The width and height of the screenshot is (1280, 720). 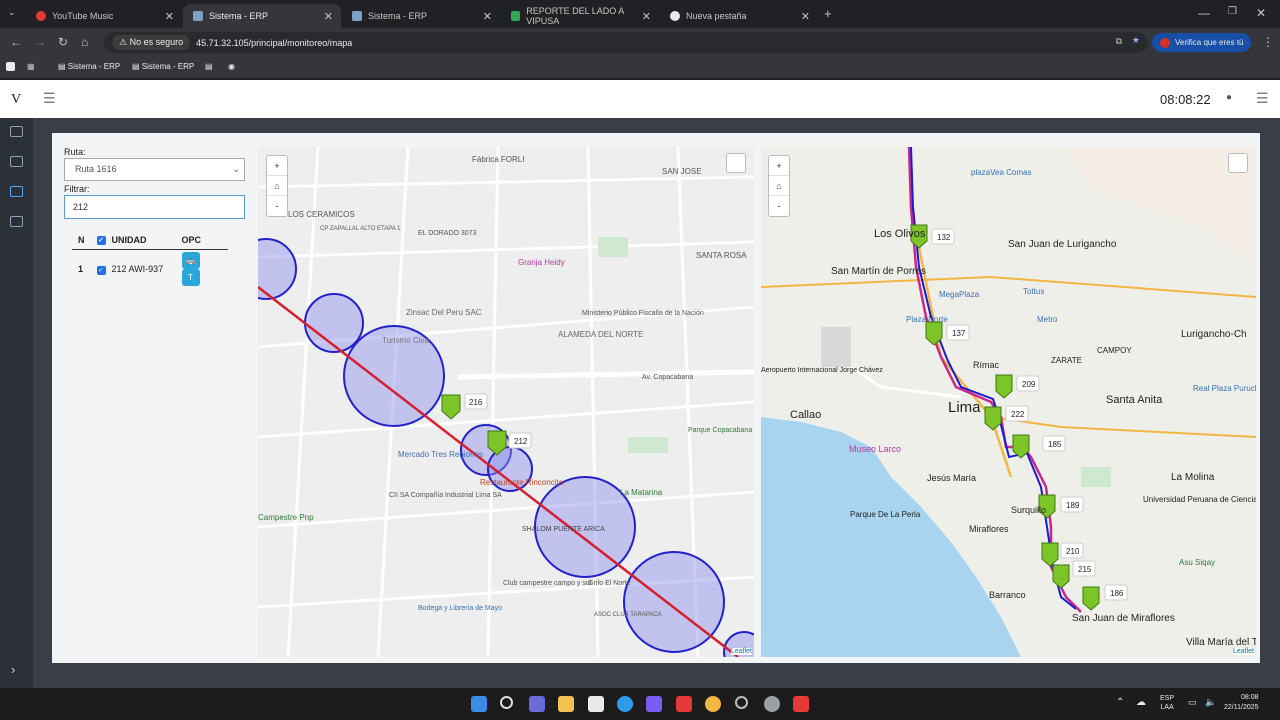 I want to click on file-explorer-icon, so click(x=566, y=704).